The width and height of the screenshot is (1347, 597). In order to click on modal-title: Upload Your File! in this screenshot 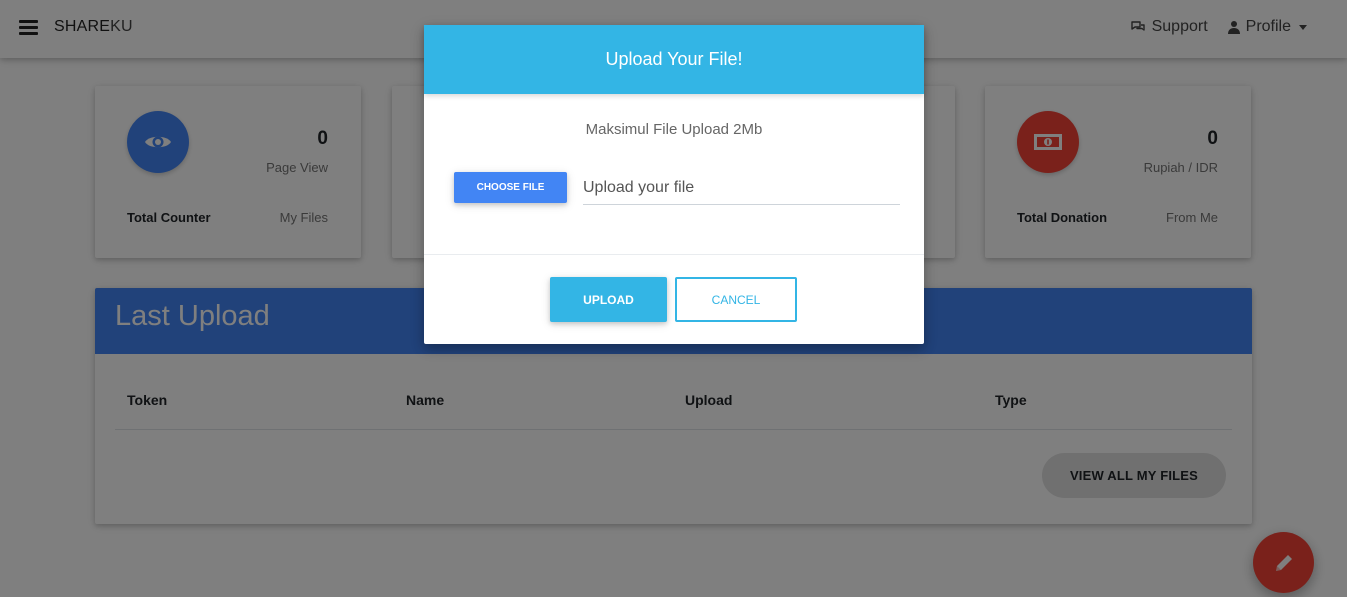, I will do `click(674, 59)`.